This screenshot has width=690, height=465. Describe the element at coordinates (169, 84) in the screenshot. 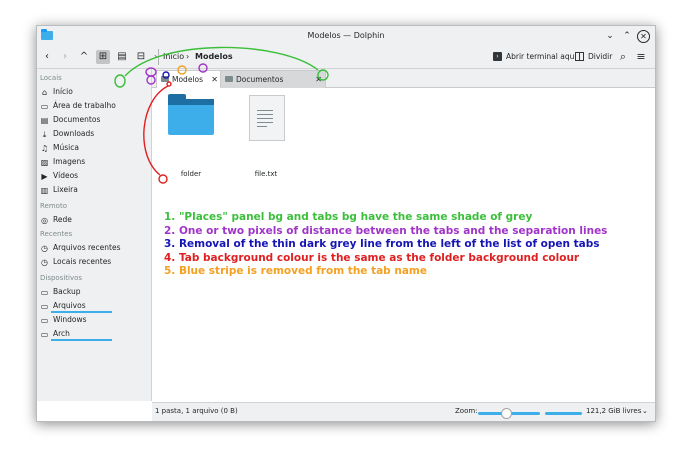

I see `red-circle-tab` at that location.